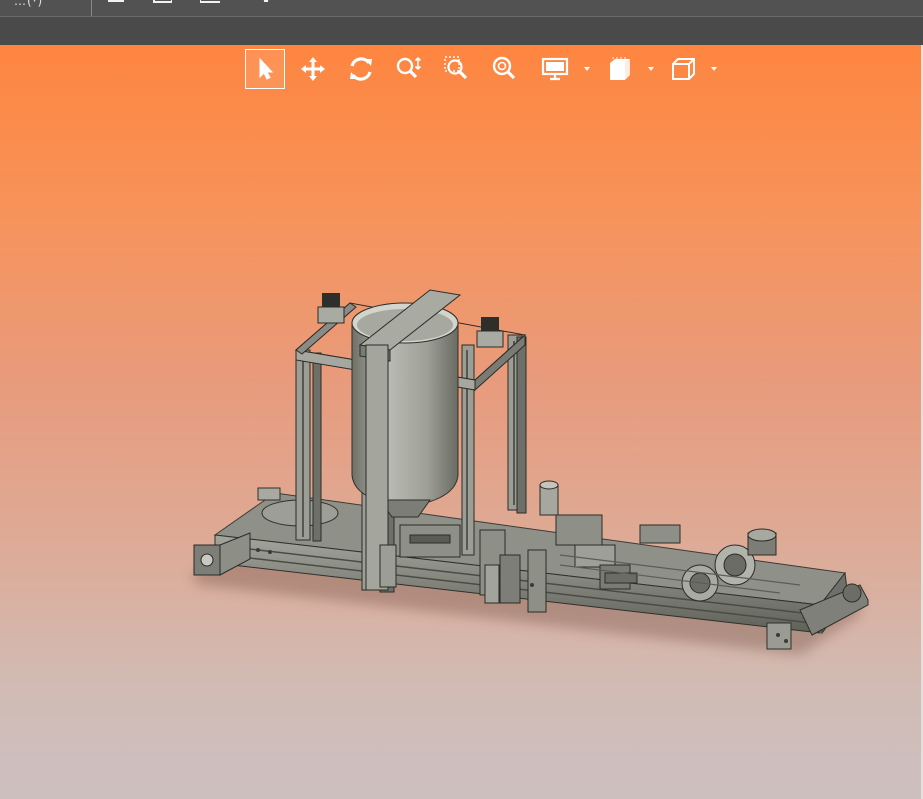  Describe the element at coordinates (29, 4) in the screenshot. I see `truncated-title: …(·)` at that location.